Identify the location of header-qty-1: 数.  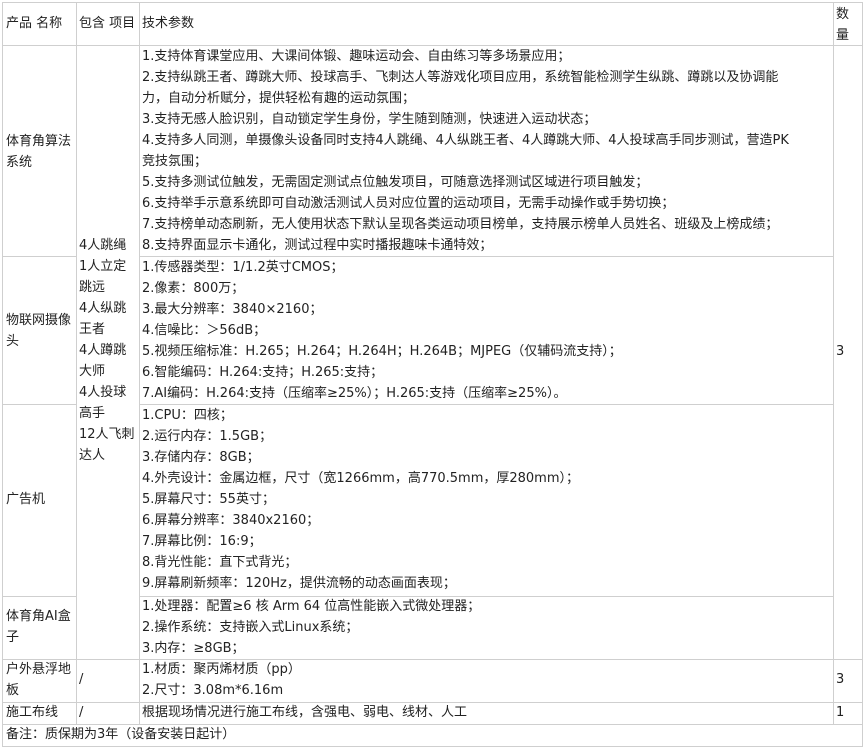
(843, 14).